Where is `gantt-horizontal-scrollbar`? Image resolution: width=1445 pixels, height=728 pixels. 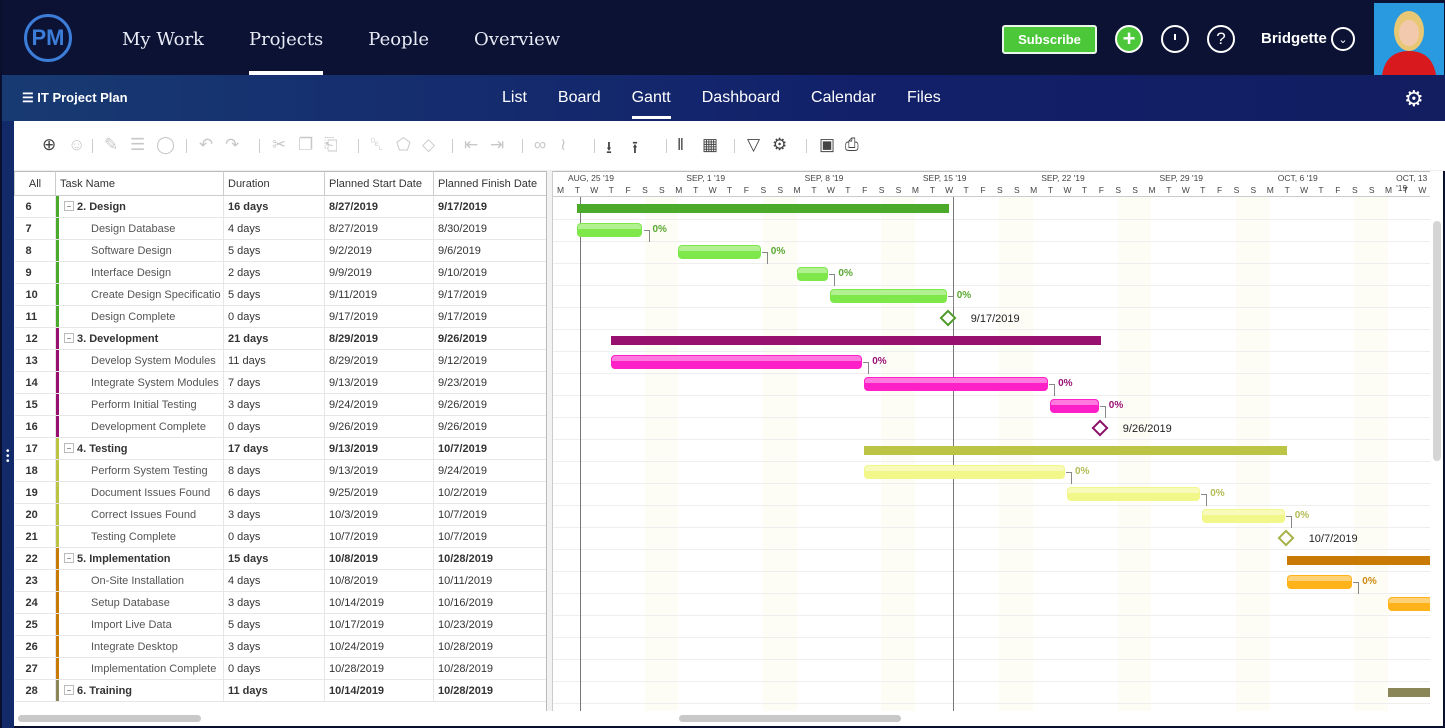 gantt-horizontal-scrollbar is located at coordinates (790, 718).